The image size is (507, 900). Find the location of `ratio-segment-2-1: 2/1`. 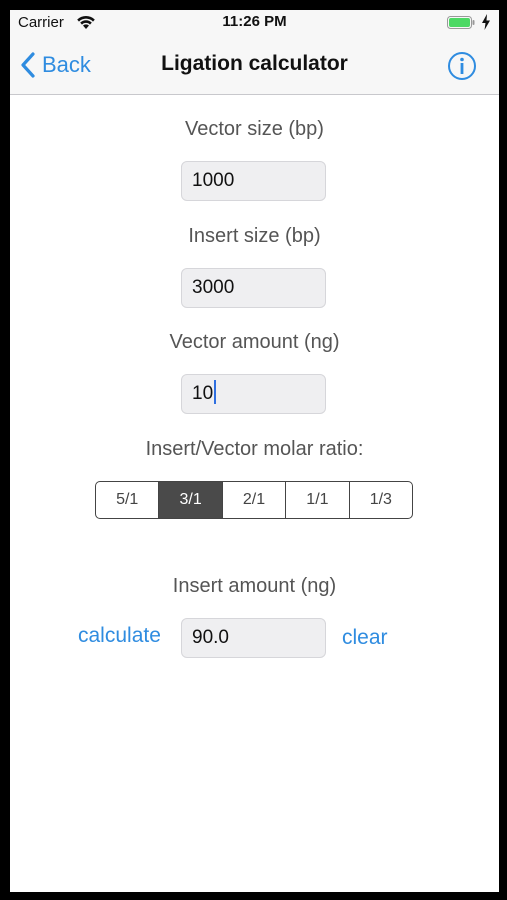

ratio-segment-2-1: 2/1 is located at coordinates (255, 500).